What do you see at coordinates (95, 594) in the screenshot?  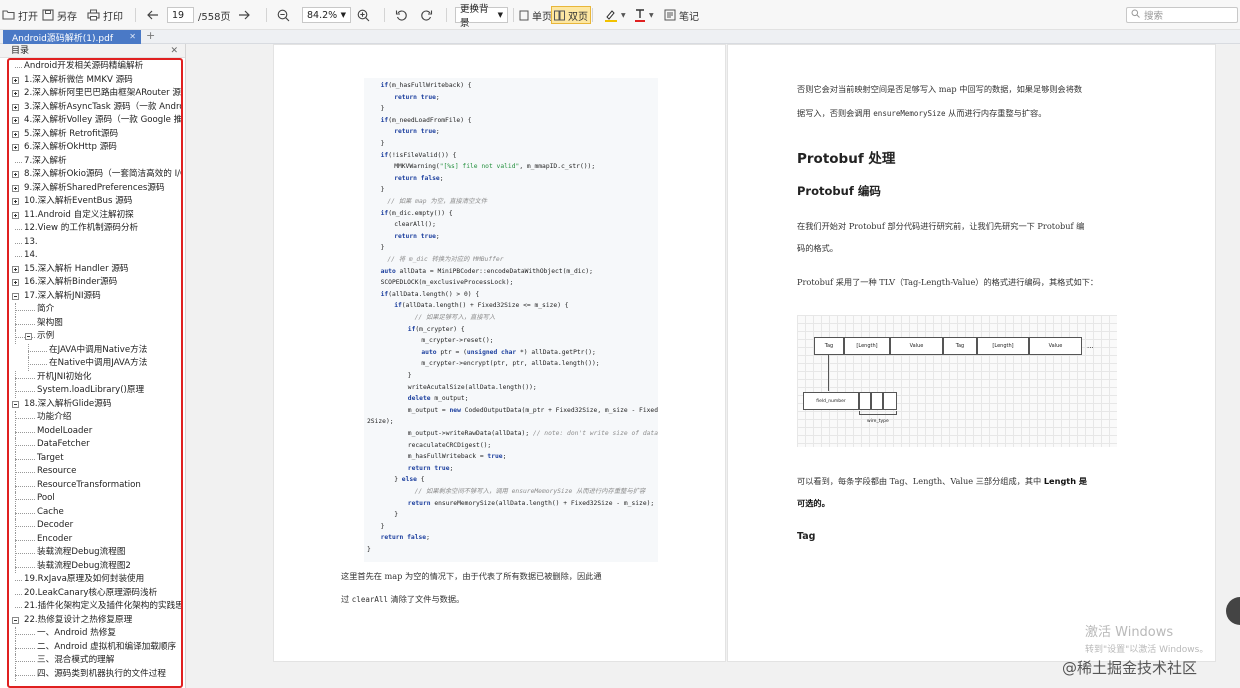 I see `outline-item: 20.LeakCanary核心原理源码浅析` at bounding box center [95, 594].